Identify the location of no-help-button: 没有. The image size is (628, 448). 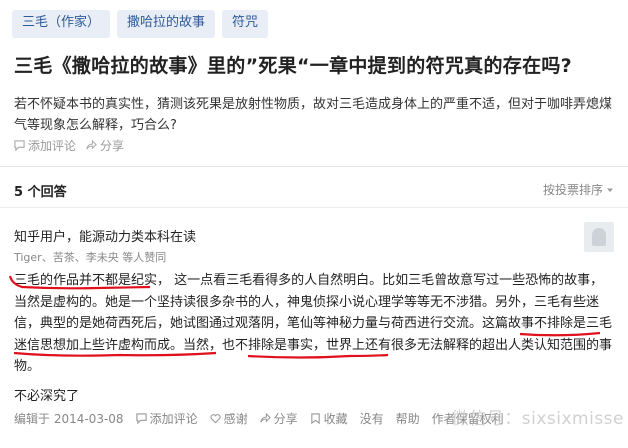
(372, 418).